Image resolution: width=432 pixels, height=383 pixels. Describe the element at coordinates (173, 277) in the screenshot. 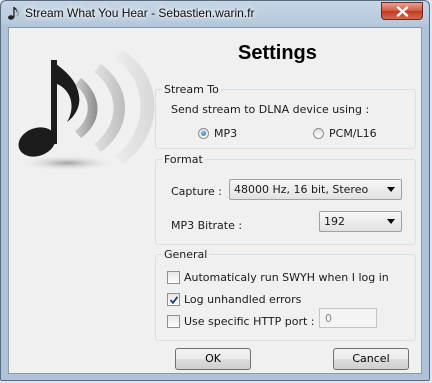

I see `auto-run-checkbox` at that location.